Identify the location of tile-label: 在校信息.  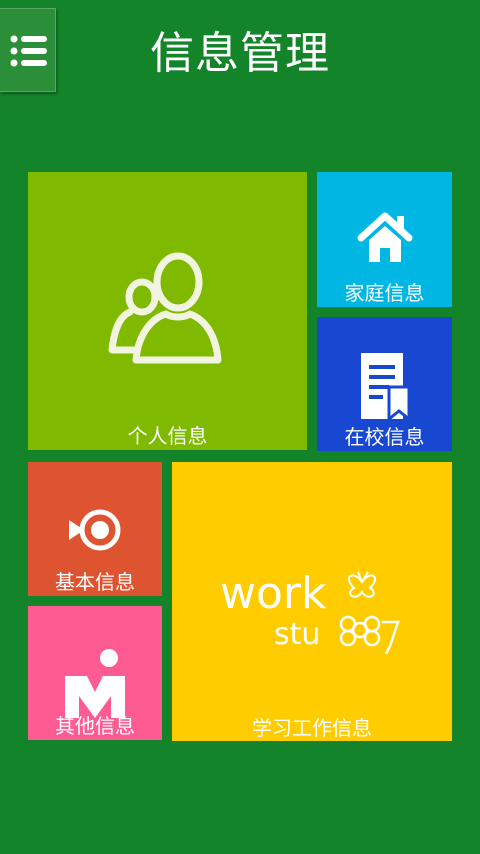
(384, 437).